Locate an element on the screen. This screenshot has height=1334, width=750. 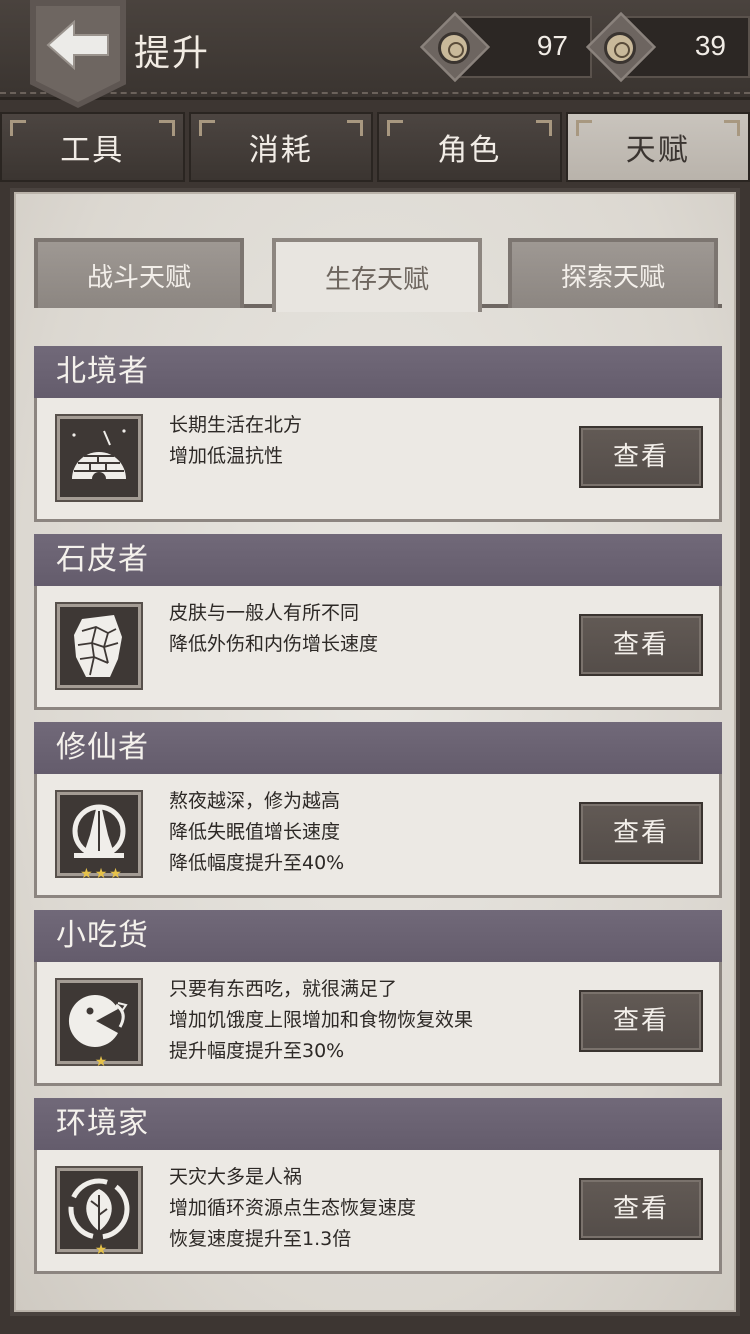
tab-label: 角色 is located at coordinates (469, 150).